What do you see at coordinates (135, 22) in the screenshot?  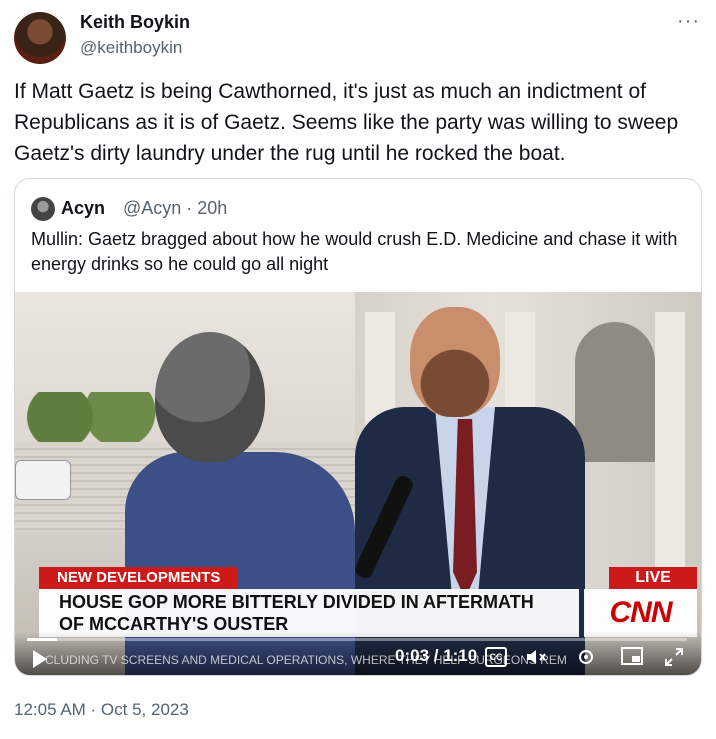 I see `author-name: Keith Boykin` at bounding box center [135, 22].